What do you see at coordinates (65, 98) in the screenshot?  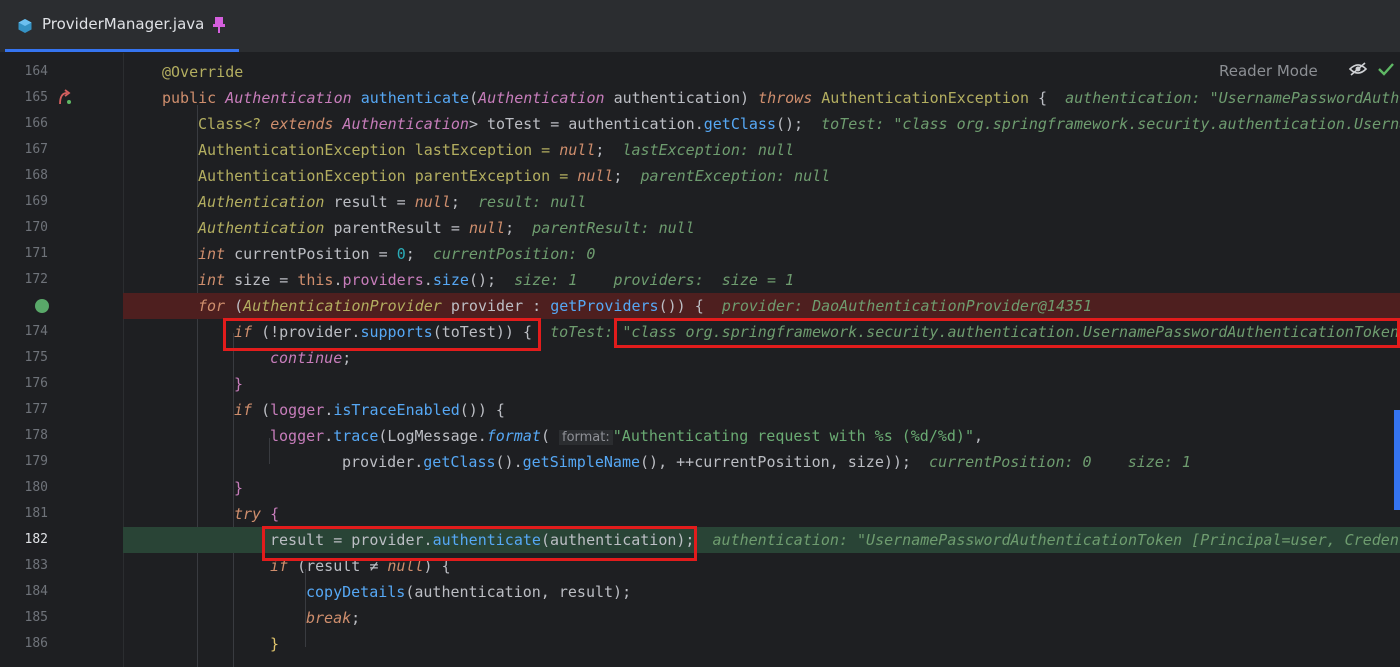 I see `implements-icon` at bounding box center [65, 98].